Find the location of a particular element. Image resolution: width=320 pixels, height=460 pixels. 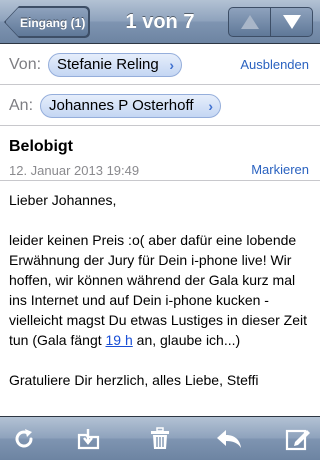

subject-block: Belobigt 12. Januar 2013 19:49 Markieren is located at coordinates (160, 154).